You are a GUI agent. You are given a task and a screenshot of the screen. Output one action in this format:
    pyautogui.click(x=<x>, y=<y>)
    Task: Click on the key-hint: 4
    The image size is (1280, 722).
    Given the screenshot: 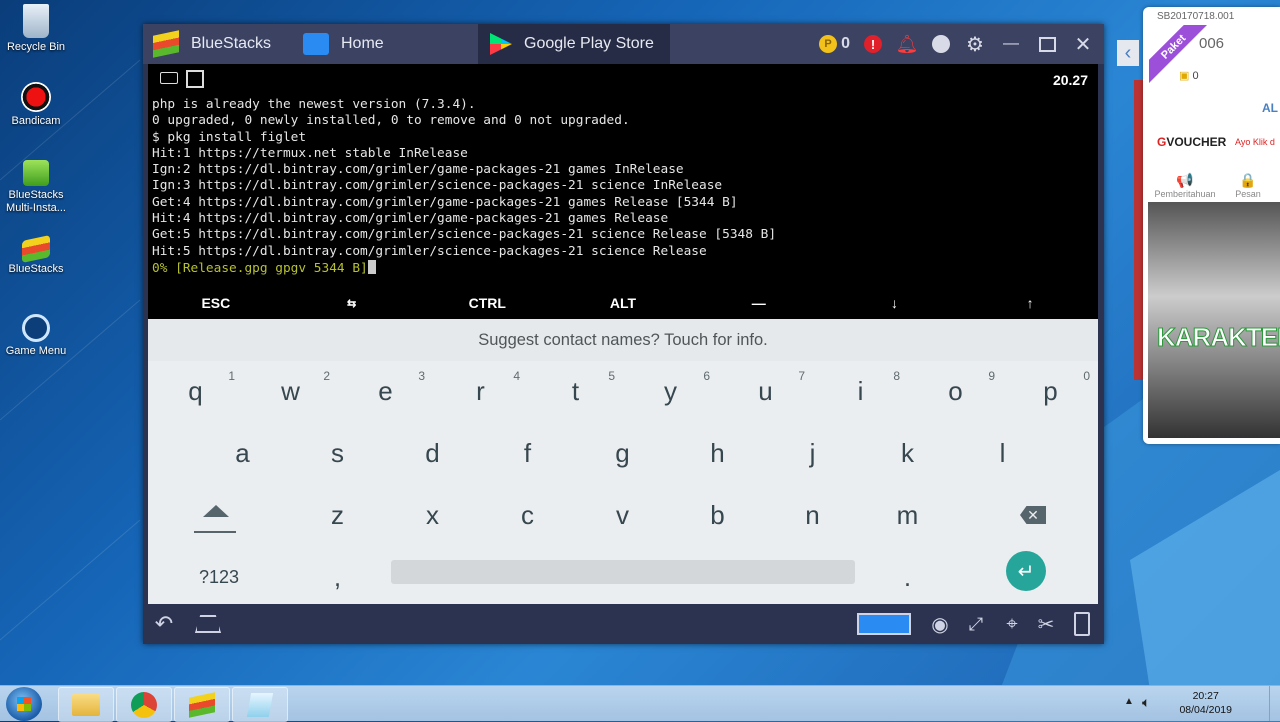 What is the action you would take?
    pyautogui.click(x=516, y=376)
    